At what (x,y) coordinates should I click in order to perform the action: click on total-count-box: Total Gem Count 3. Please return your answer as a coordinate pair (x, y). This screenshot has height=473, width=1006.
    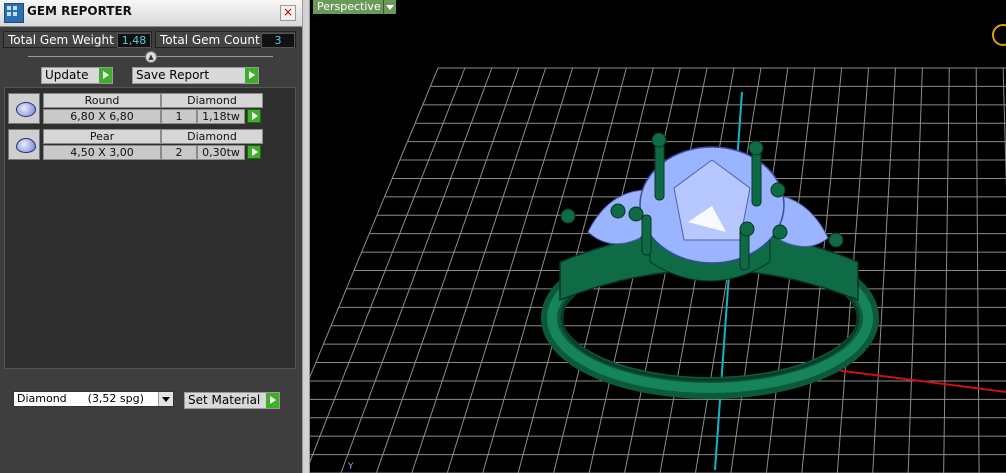
    Looking at the image, I should click on (225, 39).